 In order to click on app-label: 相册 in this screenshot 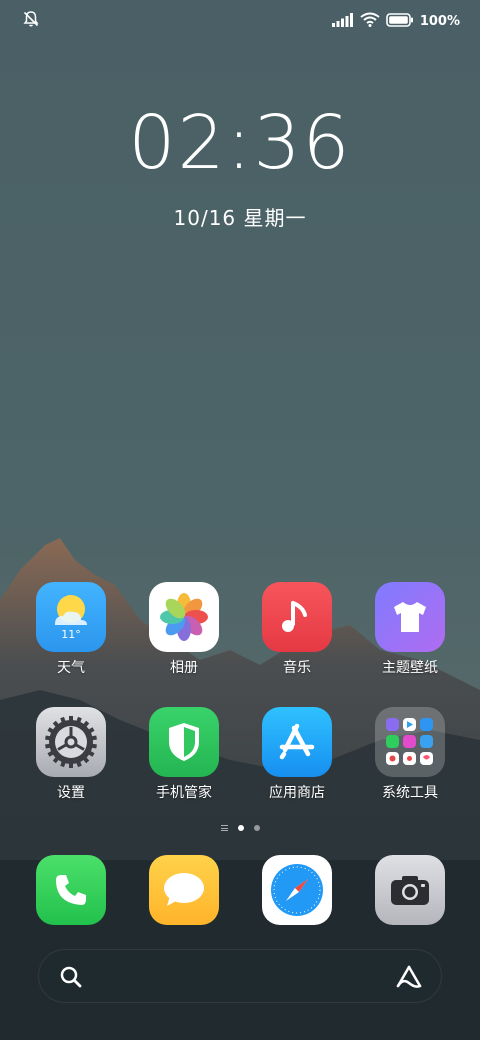, I will do `click(184, 668)`.